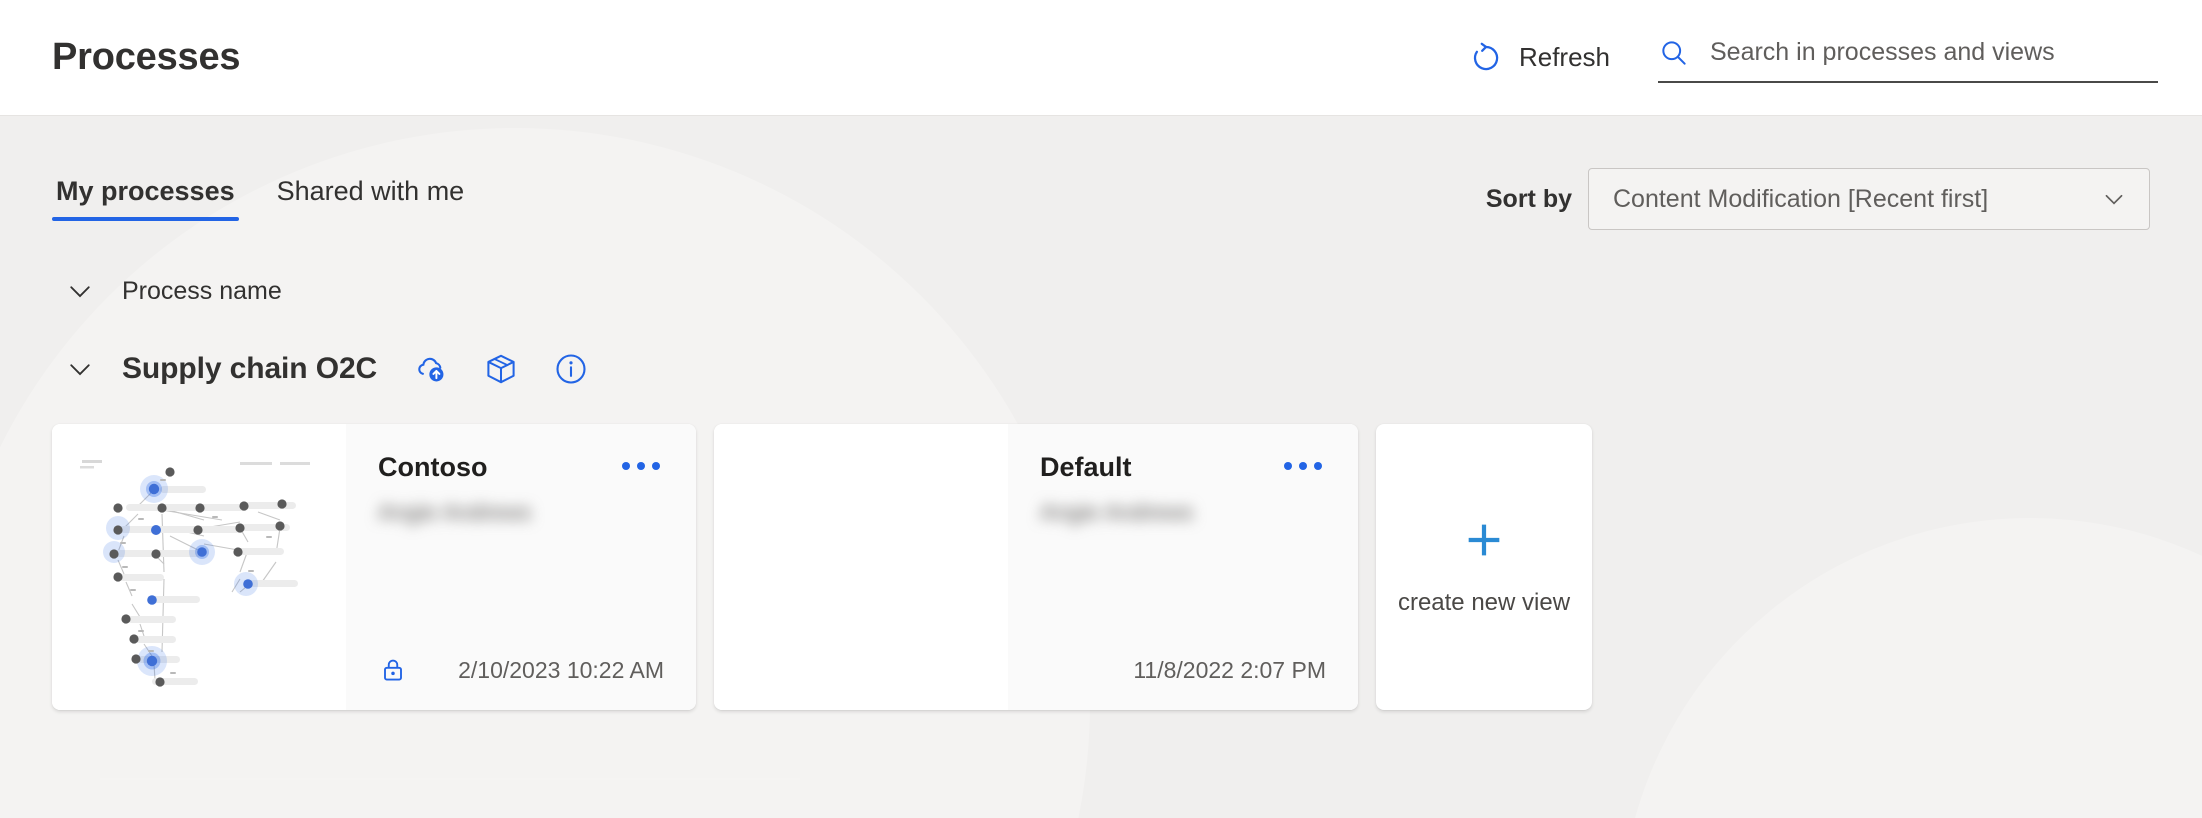  What do you see at coordinates (1801, 198) in the screenshot?
I see `sort-by-value: Content Modification [Recent first]` at bounding box center [1801, 198].